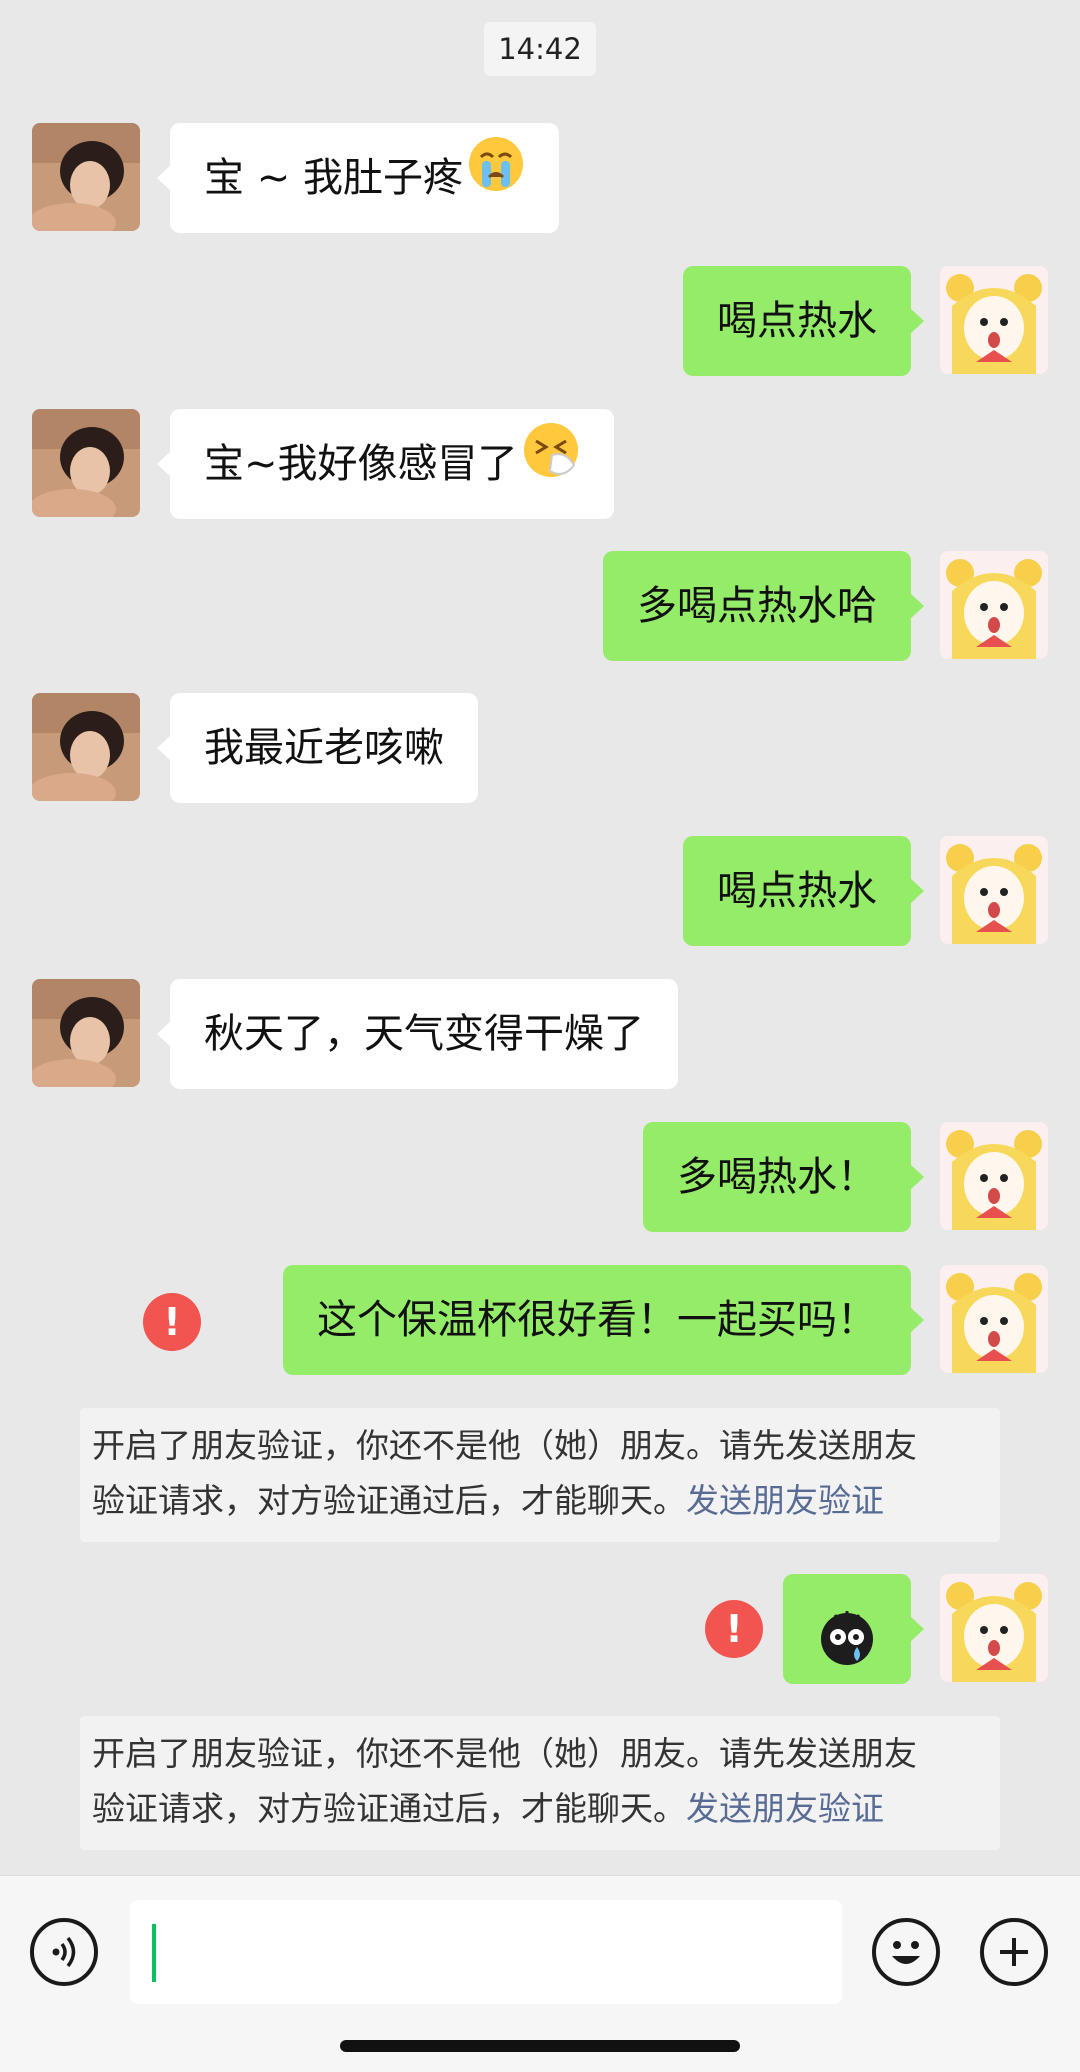 The image size is (1080, 2072). I want to click on message-bubble-incoming: 秋天了，天气变得干燥了, so click(417, 1034).